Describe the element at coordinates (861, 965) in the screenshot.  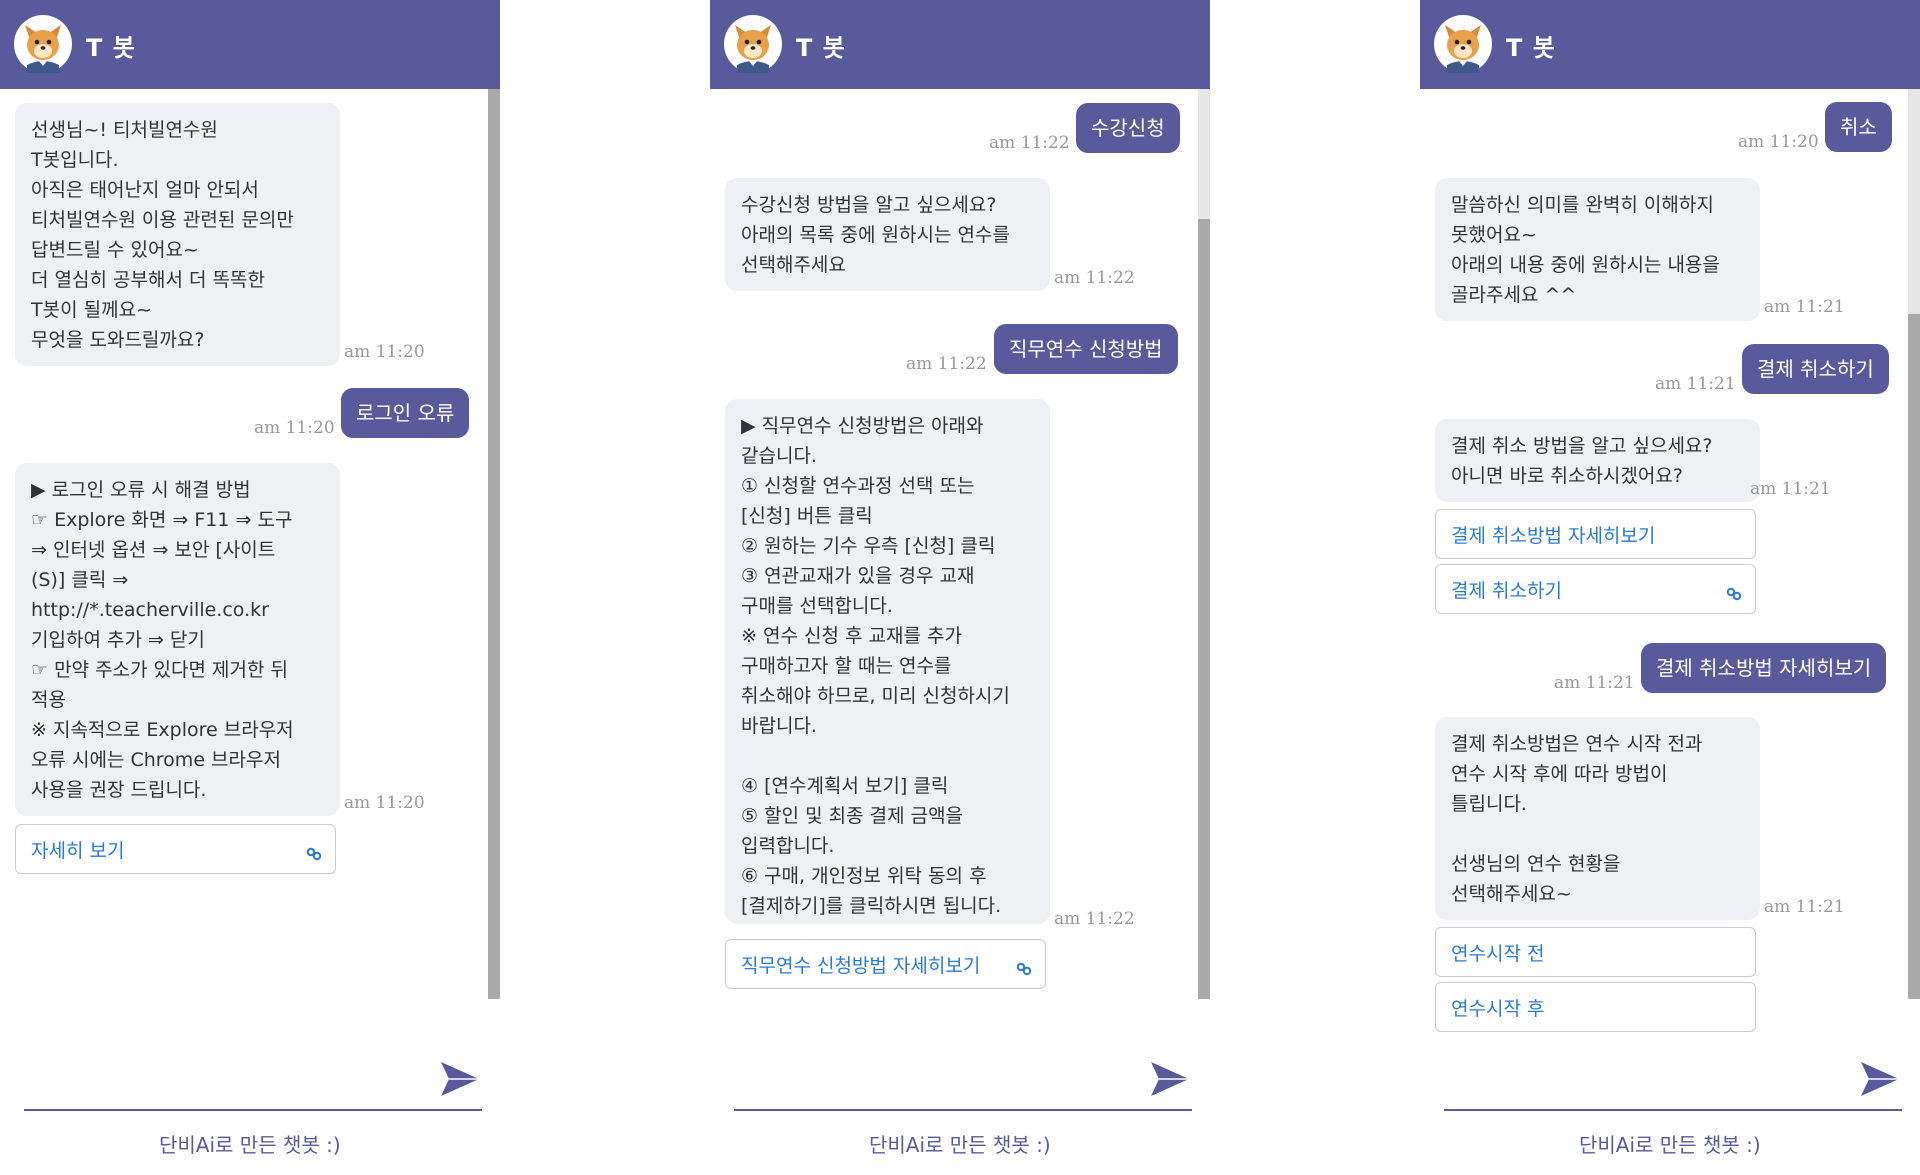
I see `link-label: 직무연수 신청방법 자세히보기` at that location.